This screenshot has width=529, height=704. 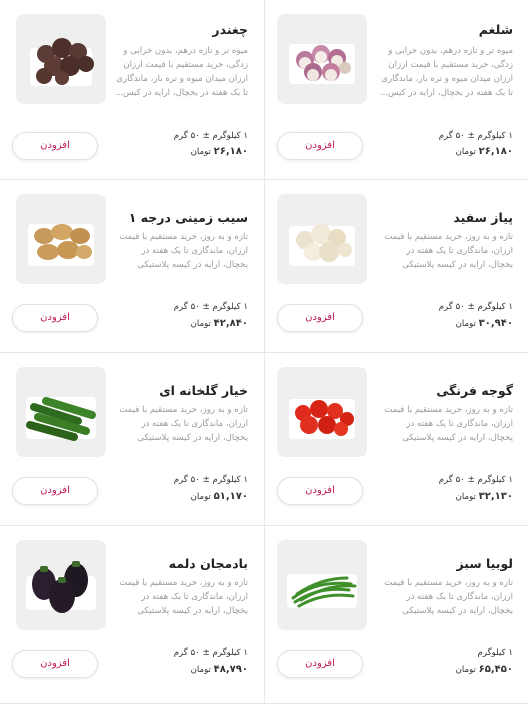 What do you see at coordinates (230, 29) in the screenshot?
I see `product-title: چغندر` at bounding box center [230, 29].